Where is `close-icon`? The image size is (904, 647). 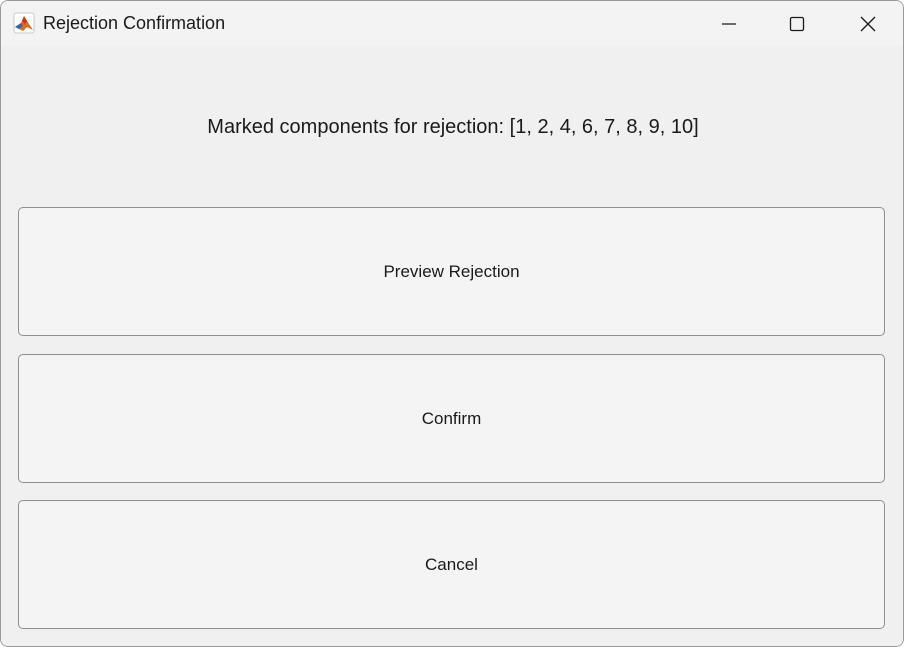
close-icon is located at coordinates (868, 24).